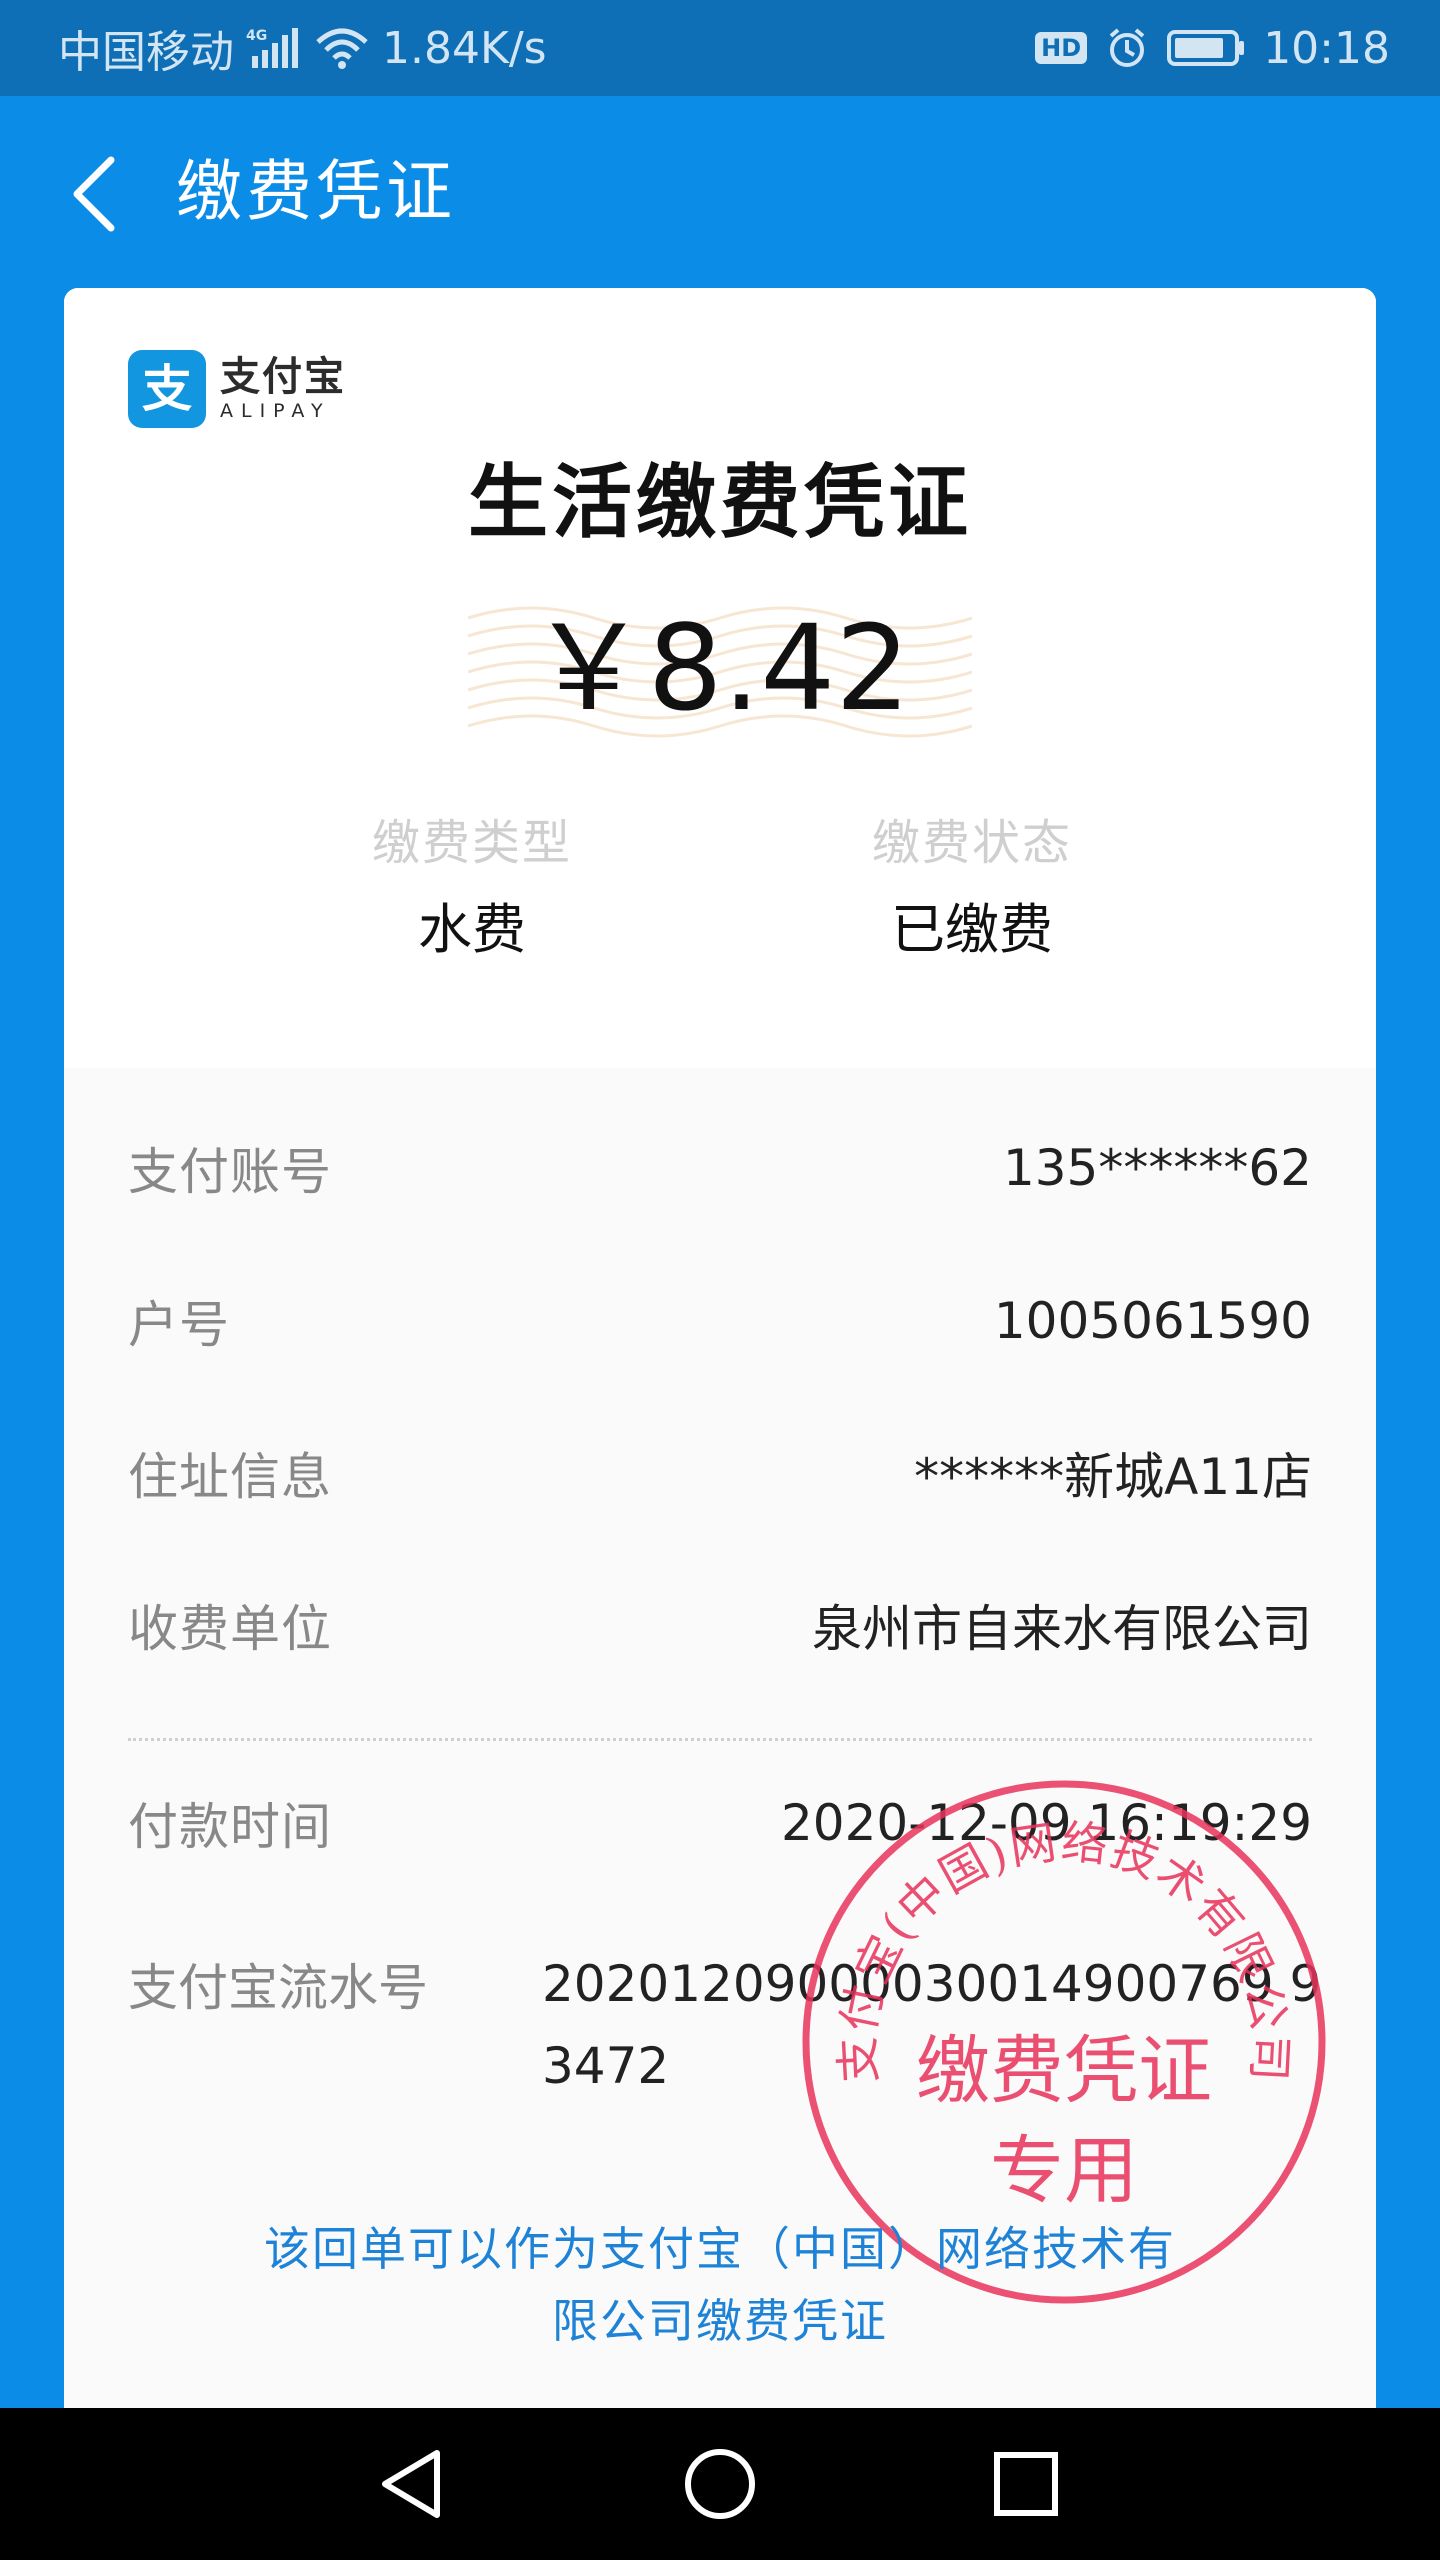 This screenshot has height=2560, width=1440. Describe the element at coordinates (971, 843) in the screenshot. I see `payment-status-label: 缴费状态` at that location.